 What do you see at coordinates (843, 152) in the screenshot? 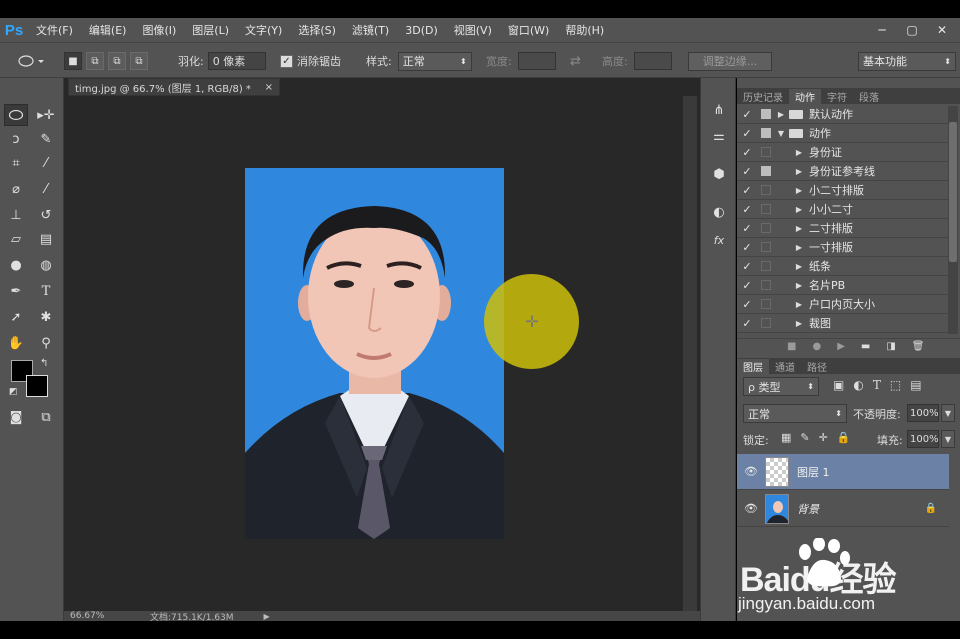
I see `action-row: ✓ ▶ 身份证` at bounding box center [843, 152].